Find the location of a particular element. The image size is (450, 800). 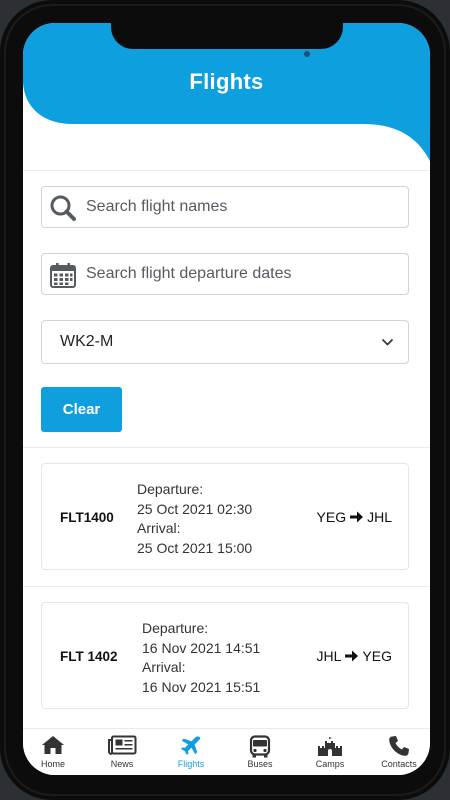

departure-date-search-input is located at coordinates (241, 274).